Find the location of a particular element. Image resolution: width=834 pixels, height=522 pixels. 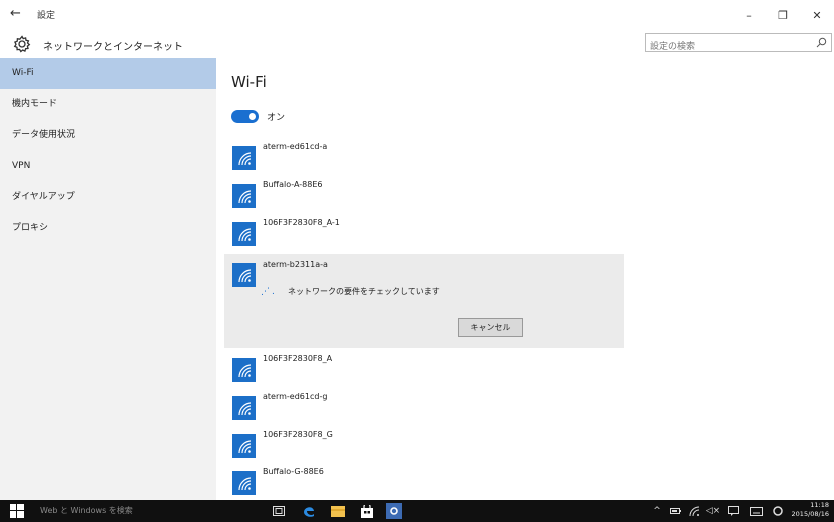

network-name: 106F3F2830F8_A is located at coordinates (298, 358).